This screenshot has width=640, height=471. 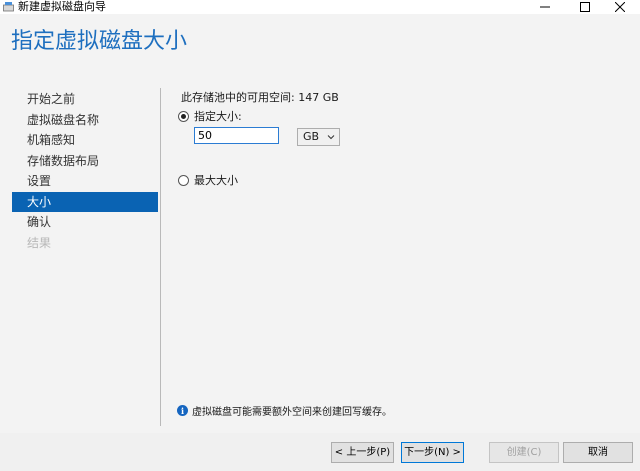 I want to click on title-bar: 新建虚拟磁盘向导, so click(x=320, y=7).